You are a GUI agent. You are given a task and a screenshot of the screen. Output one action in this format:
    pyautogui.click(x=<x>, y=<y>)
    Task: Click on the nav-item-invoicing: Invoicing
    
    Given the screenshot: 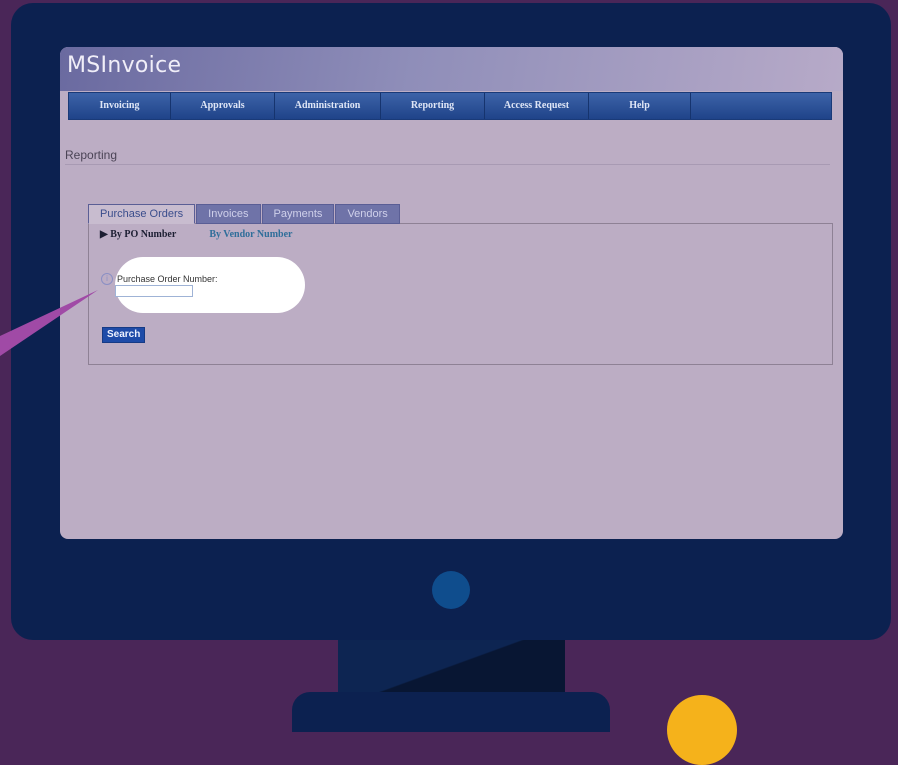 What is the action you would take?
    pyautogui.click(x=120, y=106)
    